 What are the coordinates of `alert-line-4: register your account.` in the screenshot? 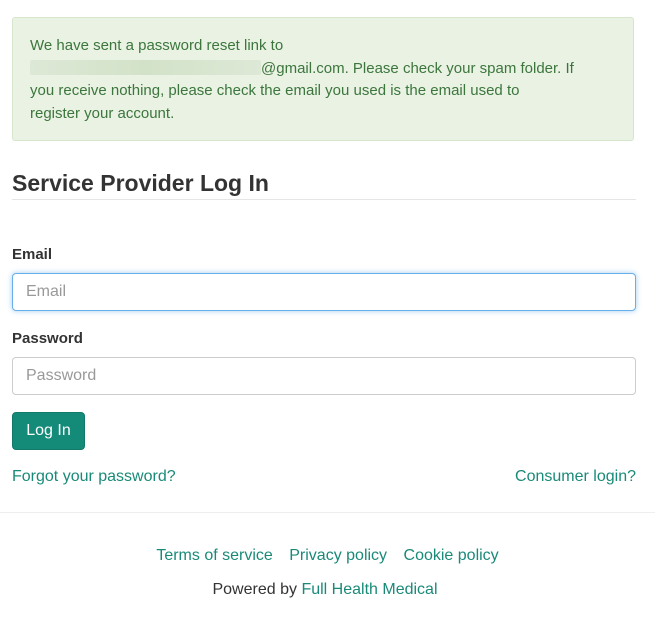 It's located at (102, 113).